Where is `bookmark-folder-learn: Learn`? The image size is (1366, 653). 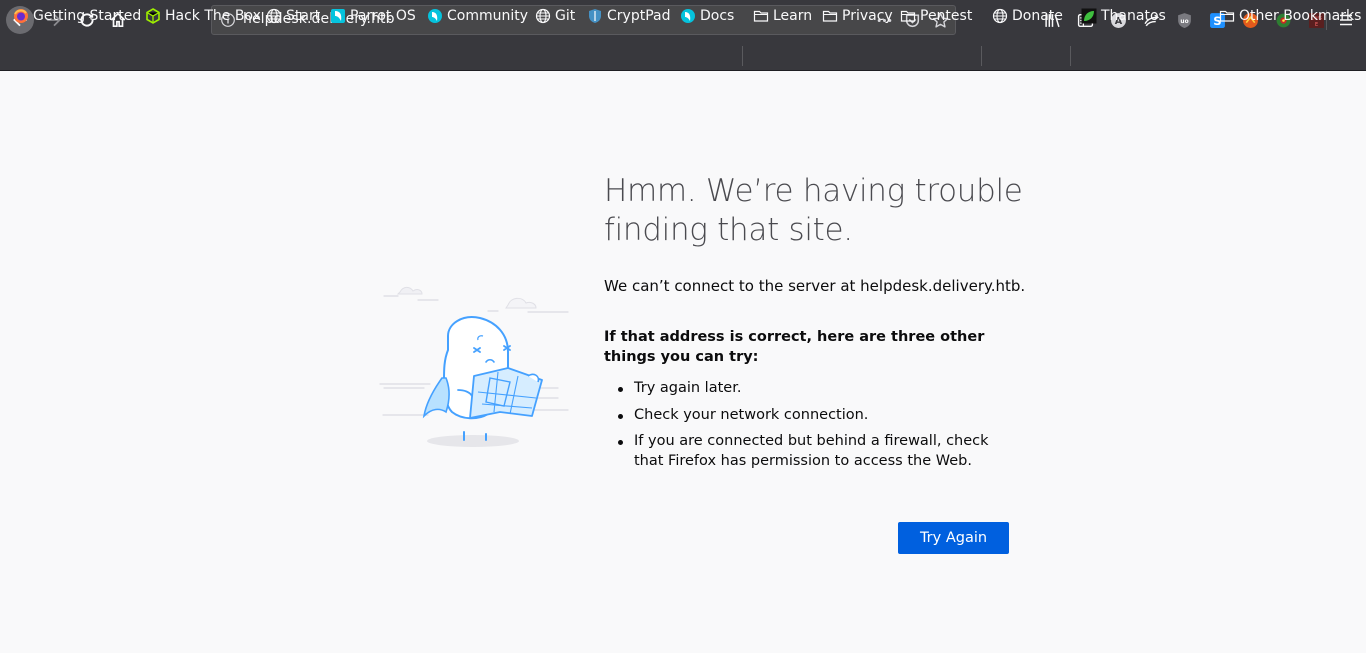
bookmark-folder-learn: Learn is located at coordinates (782, 16).